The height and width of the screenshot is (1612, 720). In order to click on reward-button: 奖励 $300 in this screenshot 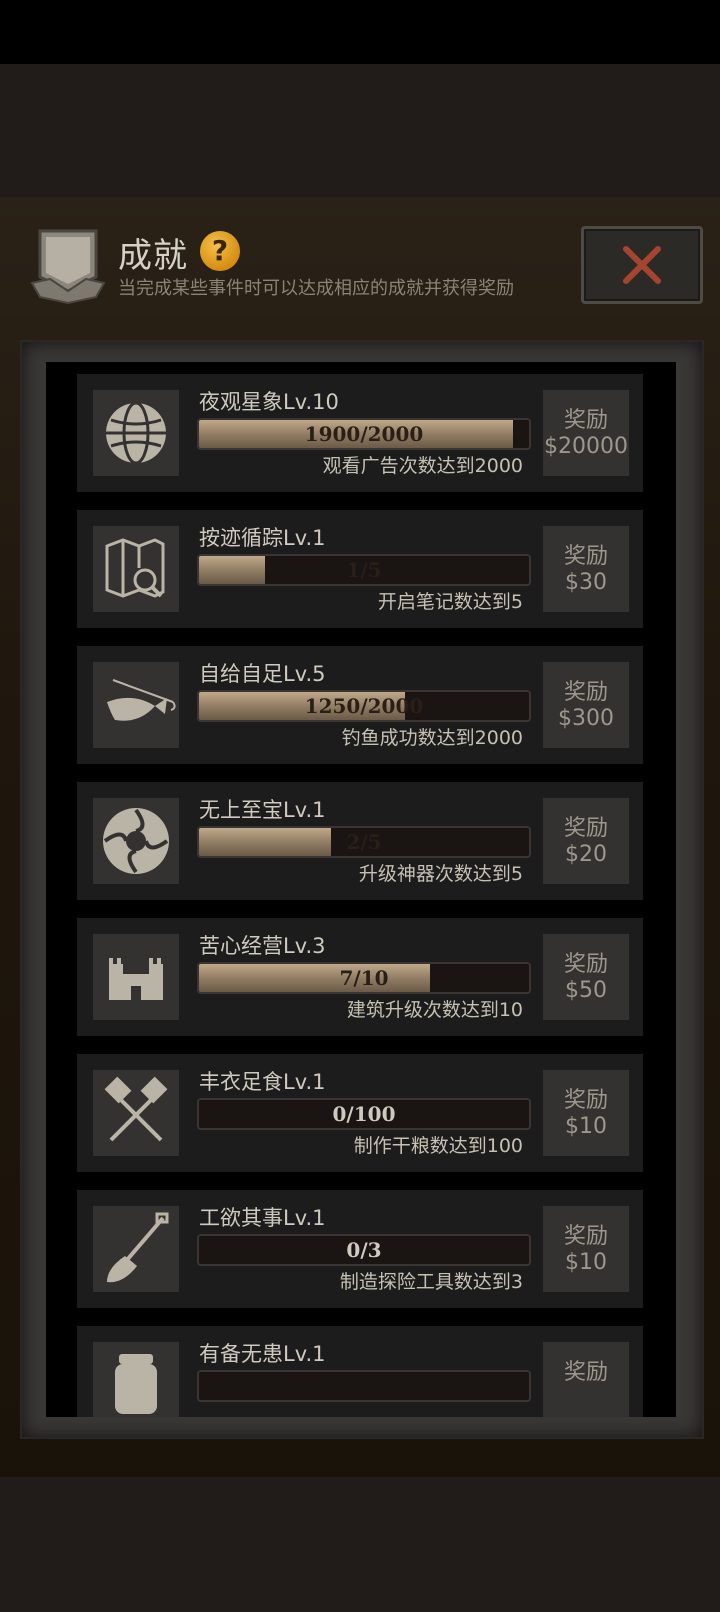, I will do `click(586, 705)`.